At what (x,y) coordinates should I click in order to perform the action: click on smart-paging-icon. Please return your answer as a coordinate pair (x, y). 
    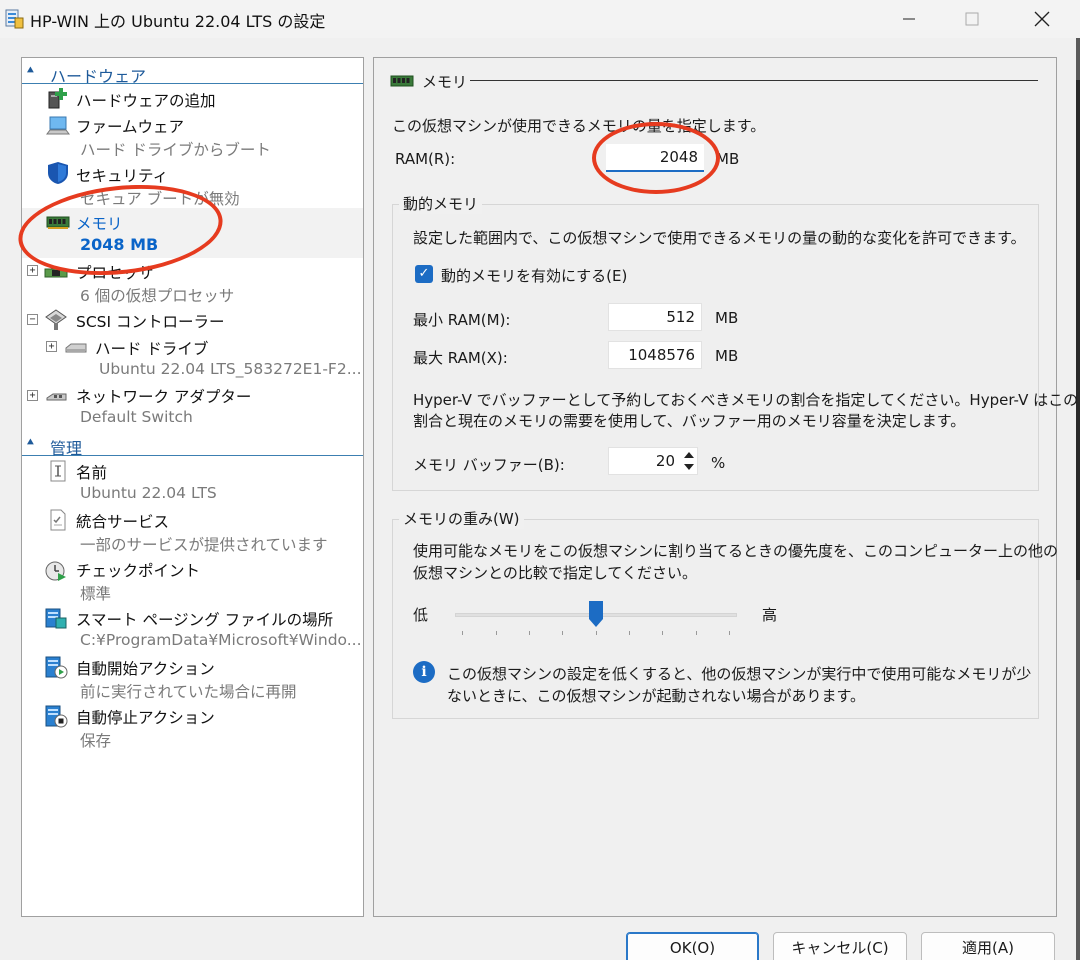
    Looking at the image, I should click on (56, 618).